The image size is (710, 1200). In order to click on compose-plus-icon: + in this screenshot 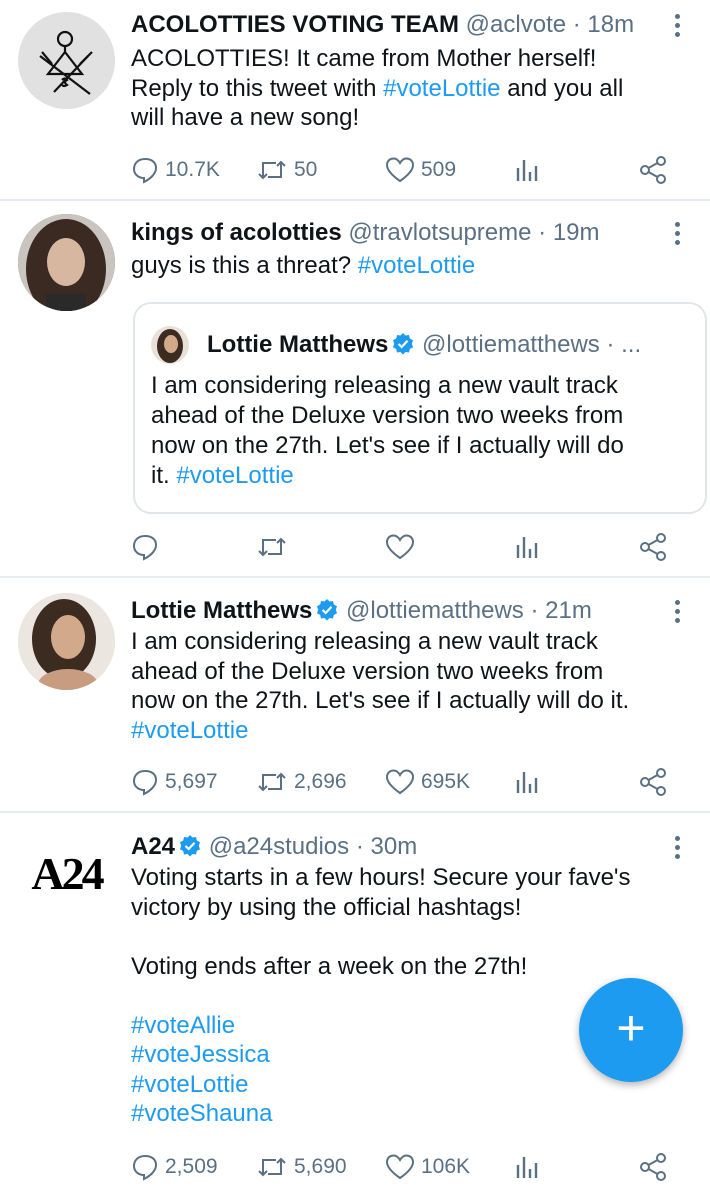, I will do `click(631, 1028)`.